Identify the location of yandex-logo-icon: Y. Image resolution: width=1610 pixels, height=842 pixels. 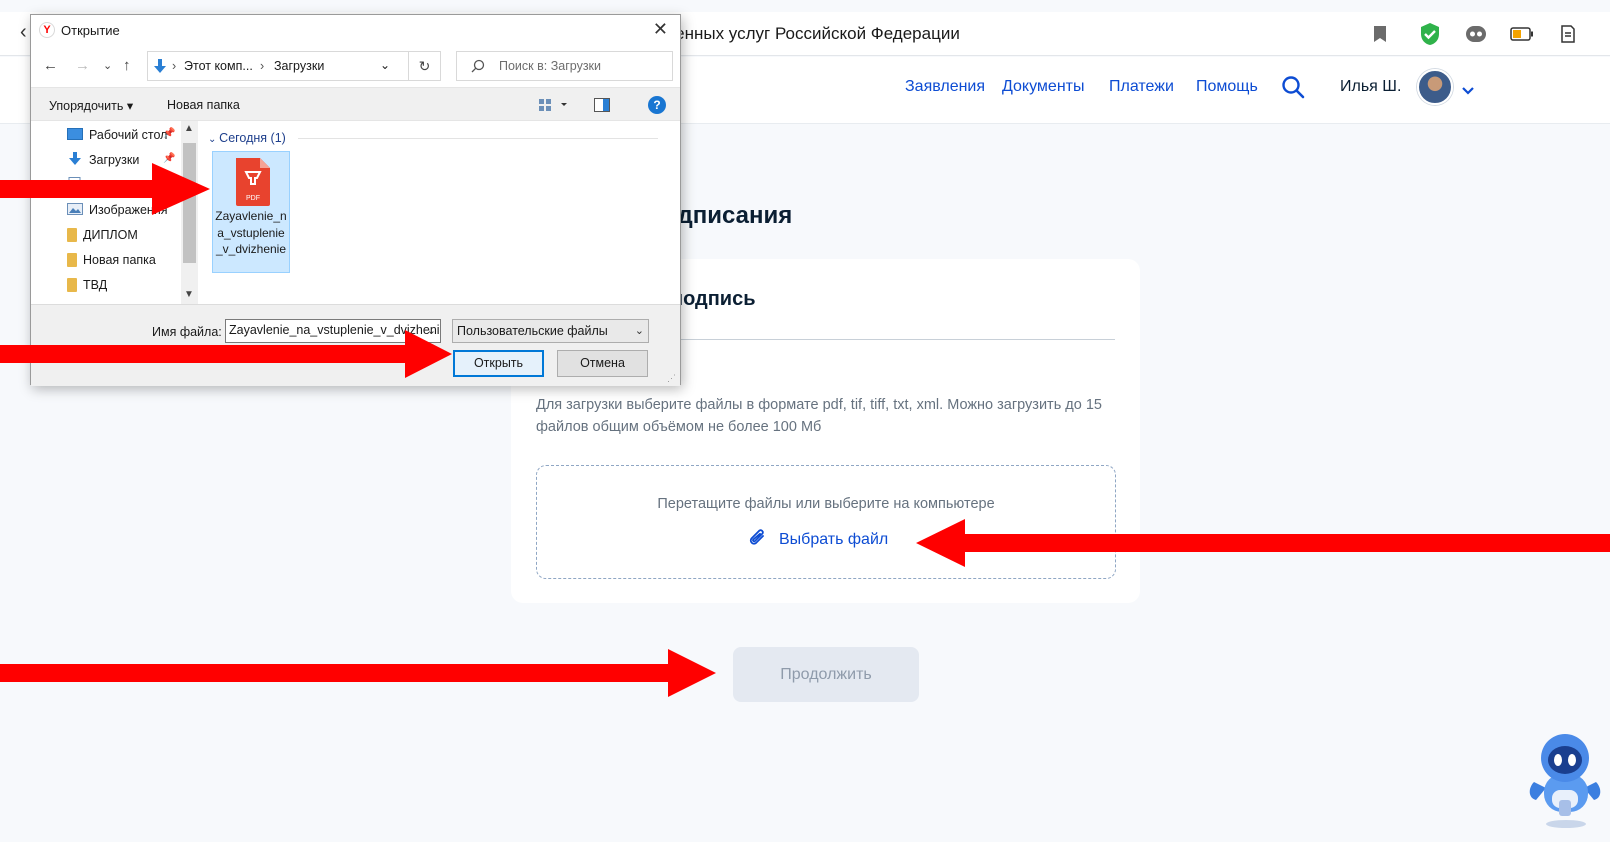
(47, 30).